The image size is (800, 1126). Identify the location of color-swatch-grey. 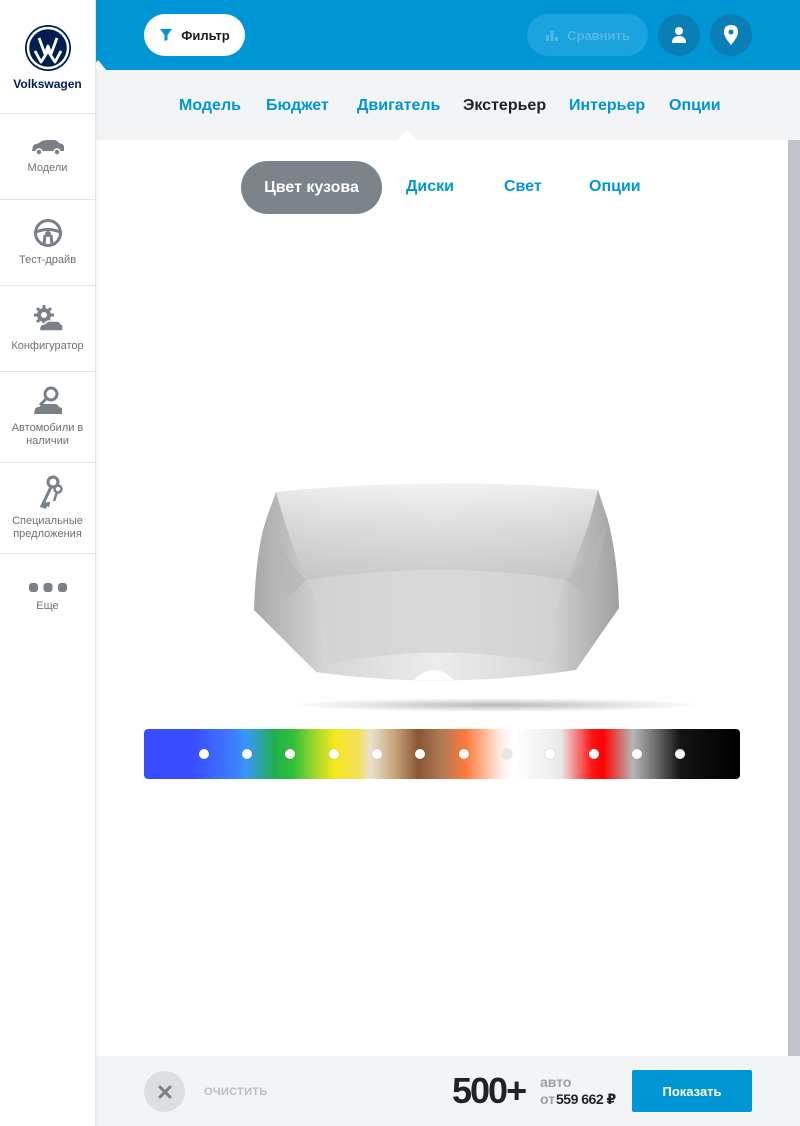
(637, 754).